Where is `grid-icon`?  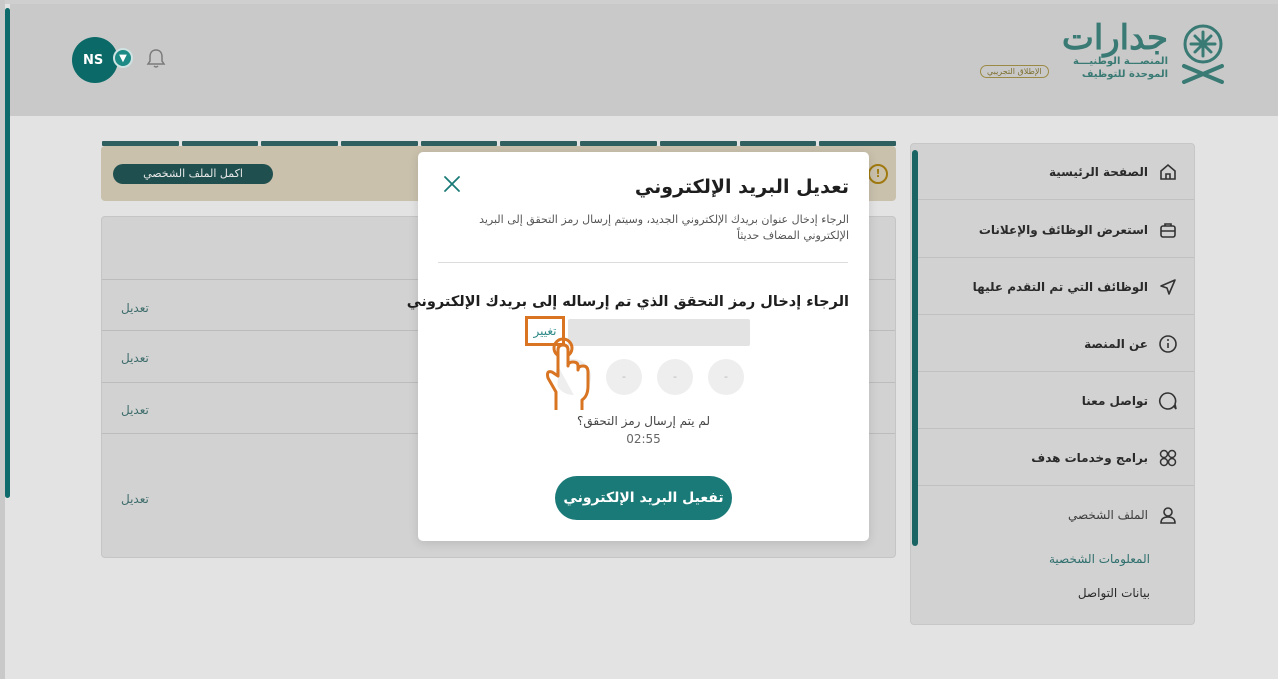
grid-icon is located at coordinates (1168, 458).